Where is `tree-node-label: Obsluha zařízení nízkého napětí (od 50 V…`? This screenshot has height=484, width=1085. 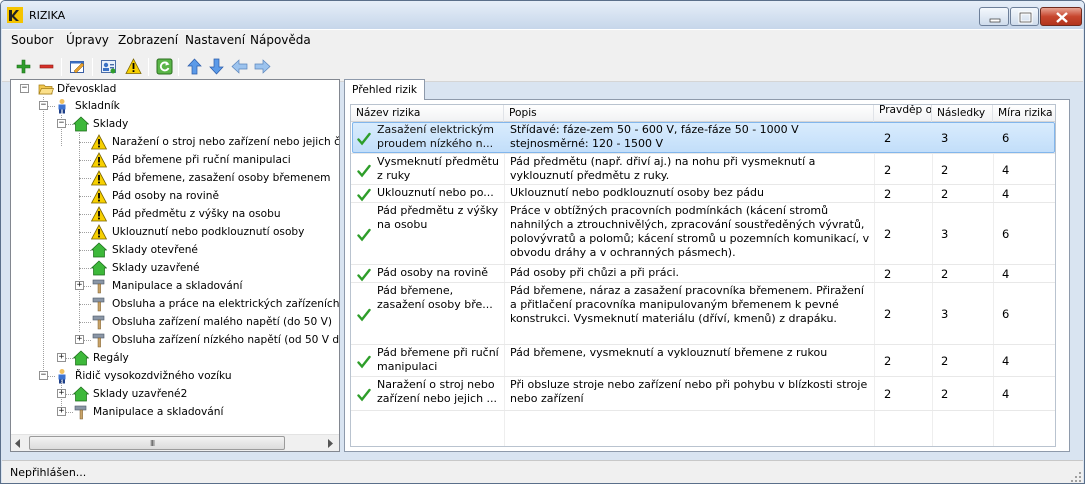 tree-node-label: Obsluha zařízení nízkého napětí (od 50 V… is located at coordinates (225, 340).